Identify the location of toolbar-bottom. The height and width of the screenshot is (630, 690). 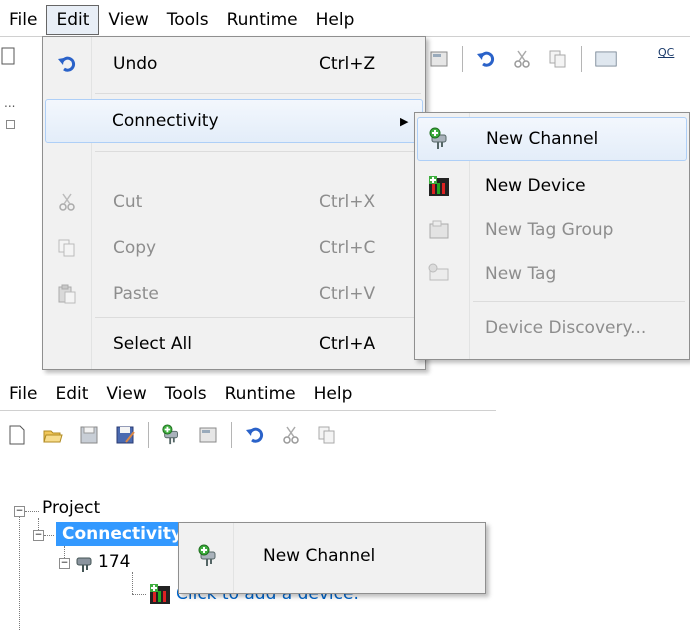
(175, 435).